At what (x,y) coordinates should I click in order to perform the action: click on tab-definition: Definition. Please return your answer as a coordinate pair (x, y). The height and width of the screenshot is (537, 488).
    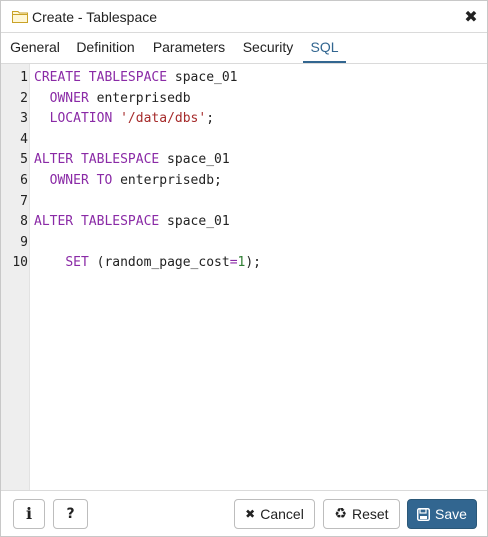
    Looking at the image, I should click on (105, 48).